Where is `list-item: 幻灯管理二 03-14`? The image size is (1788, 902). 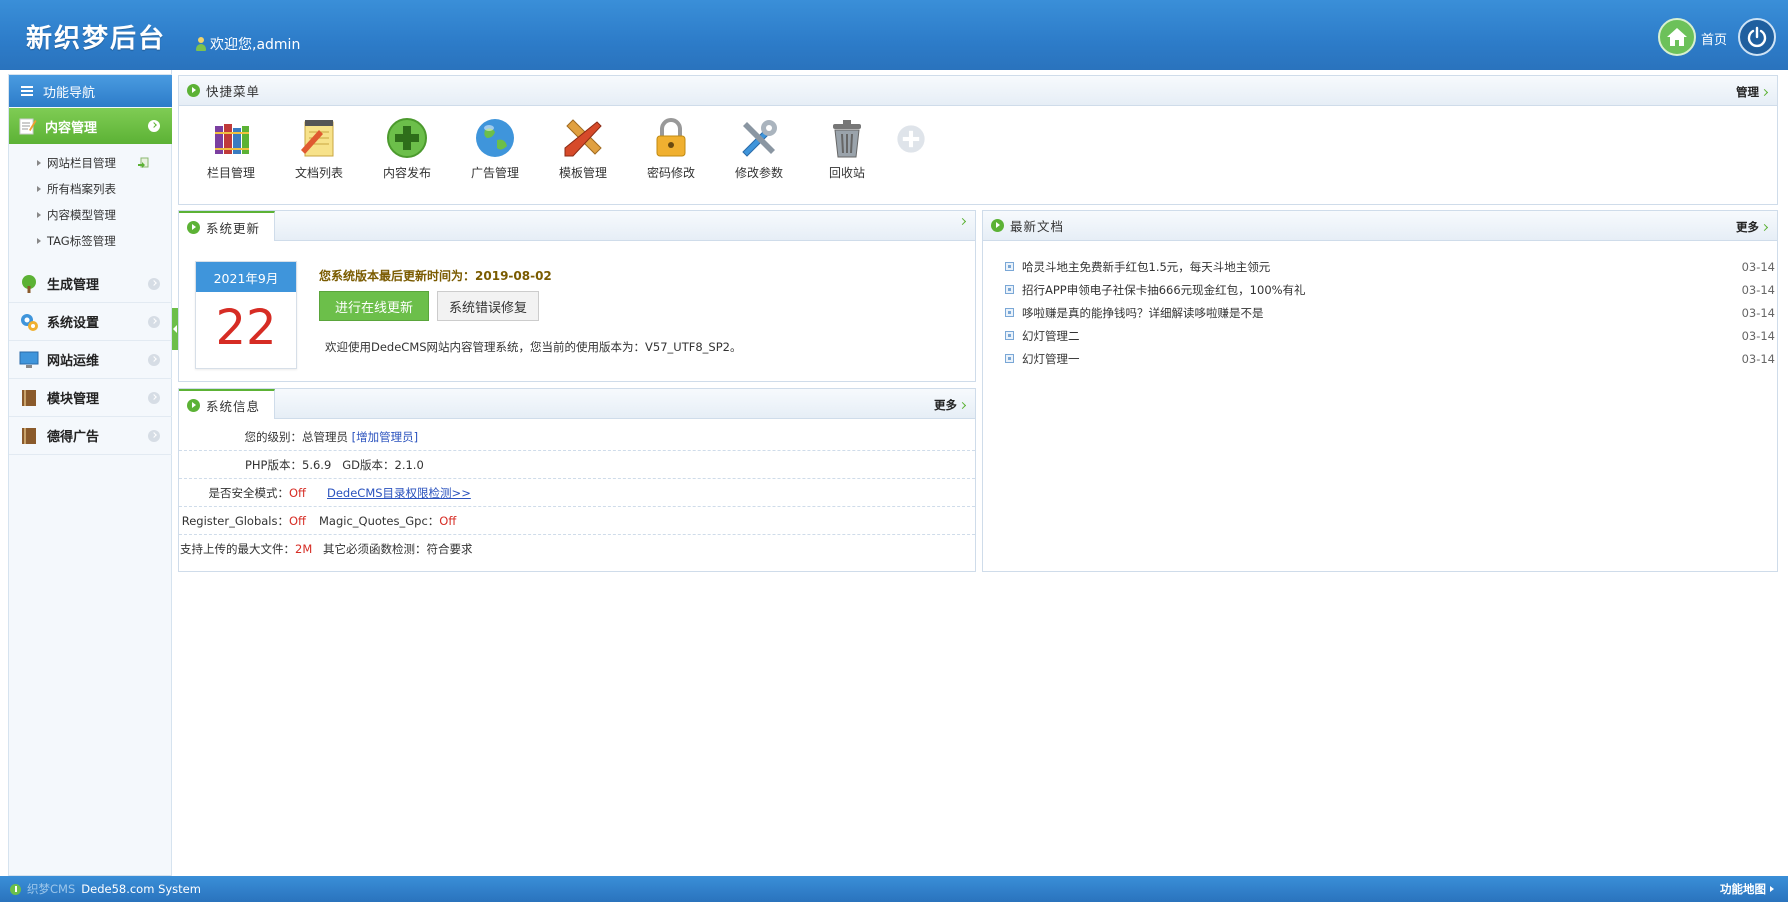
list-item: 幻灯管理二 03-14 is located at coordinates (1390, 335).